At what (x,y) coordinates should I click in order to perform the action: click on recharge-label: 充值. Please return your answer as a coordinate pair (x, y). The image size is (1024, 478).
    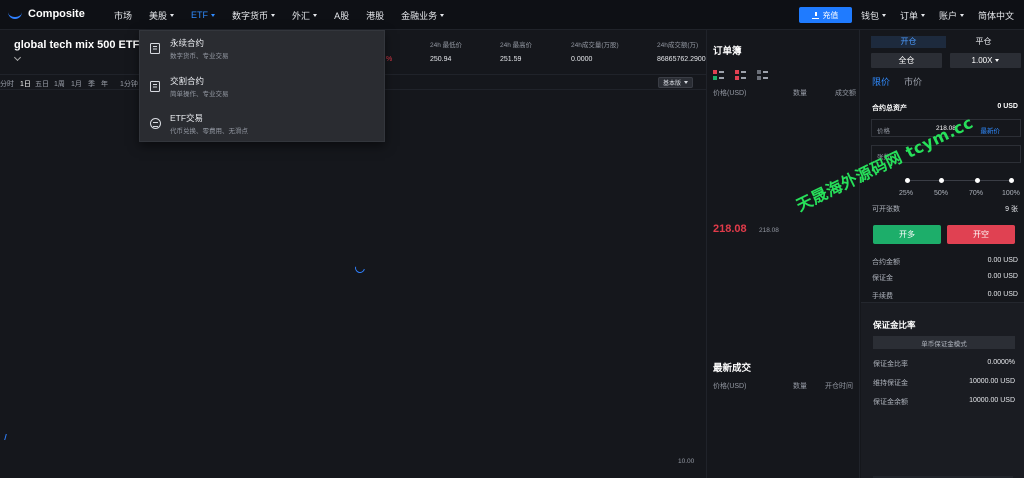
    Looking at the image, I should click on (830, 15).